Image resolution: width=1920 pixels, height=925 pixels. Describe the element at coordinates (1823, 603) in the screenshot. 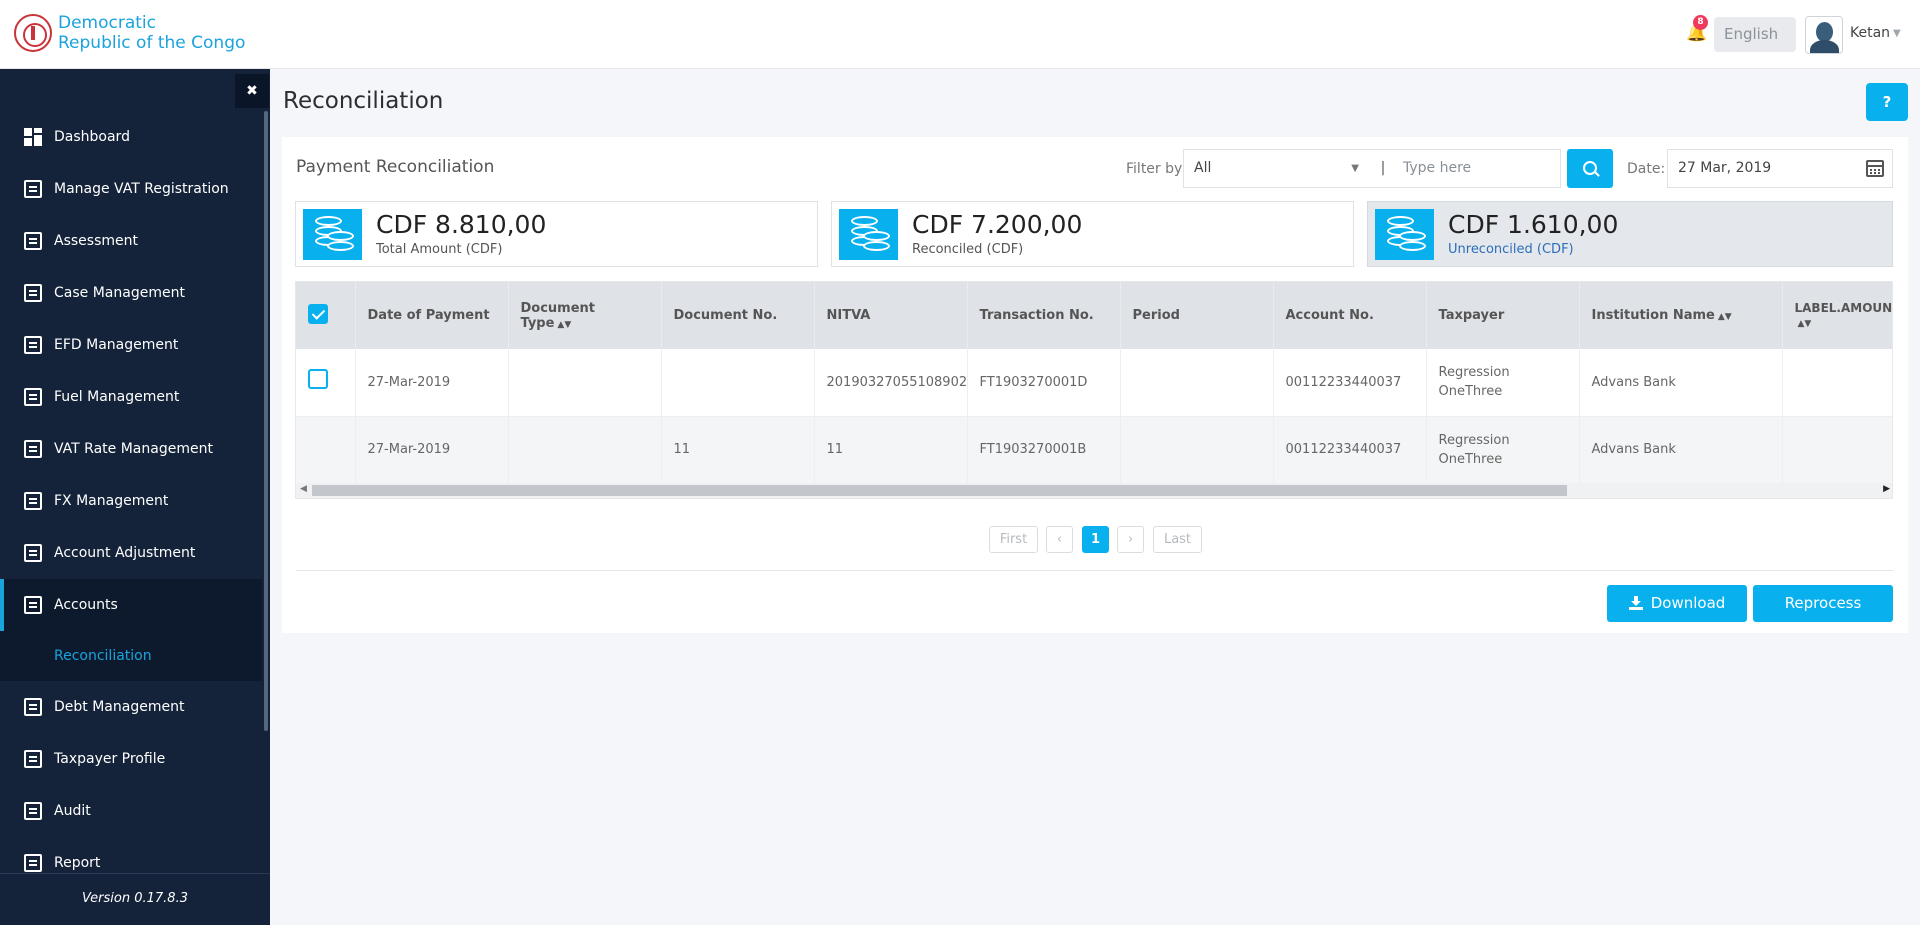

I see `reprocess-button: Reprocess` at that location.